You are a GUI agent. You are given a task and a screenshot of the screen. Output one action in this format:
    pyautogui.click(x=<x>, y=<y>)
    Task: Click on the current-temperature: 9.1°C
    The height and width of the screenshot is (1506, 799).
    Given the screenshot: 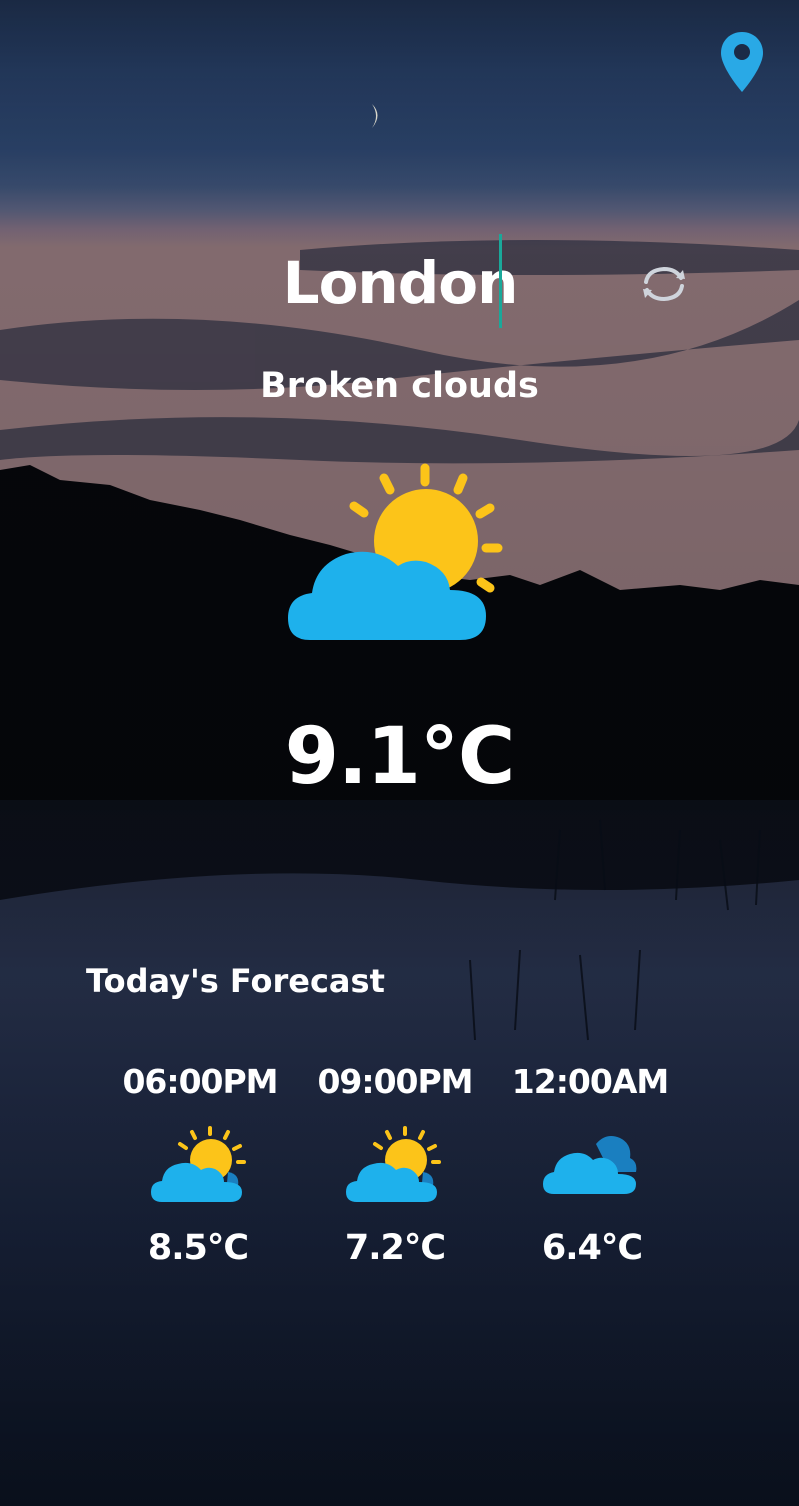 What is the action you would take?
    pyautogui.click(x=399, y=757)
    